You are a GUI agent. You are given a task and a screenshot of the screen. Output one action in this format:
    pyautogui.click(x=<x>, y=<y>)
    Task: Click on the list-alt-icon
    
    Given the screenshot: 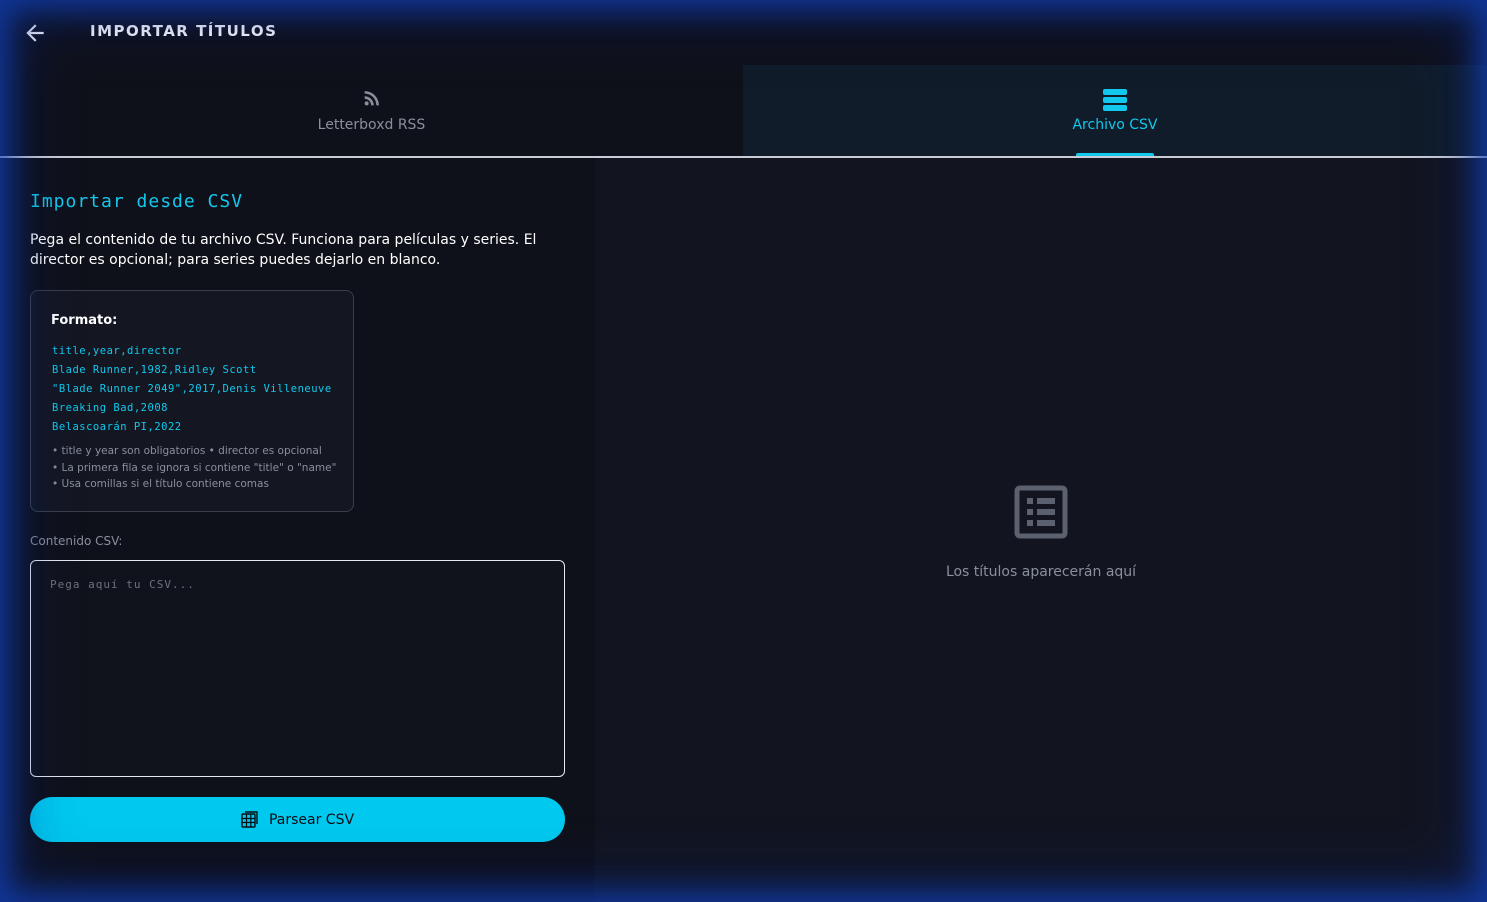 What is the action you would take?
    pyautogui.click(x=1041, y=512)
    